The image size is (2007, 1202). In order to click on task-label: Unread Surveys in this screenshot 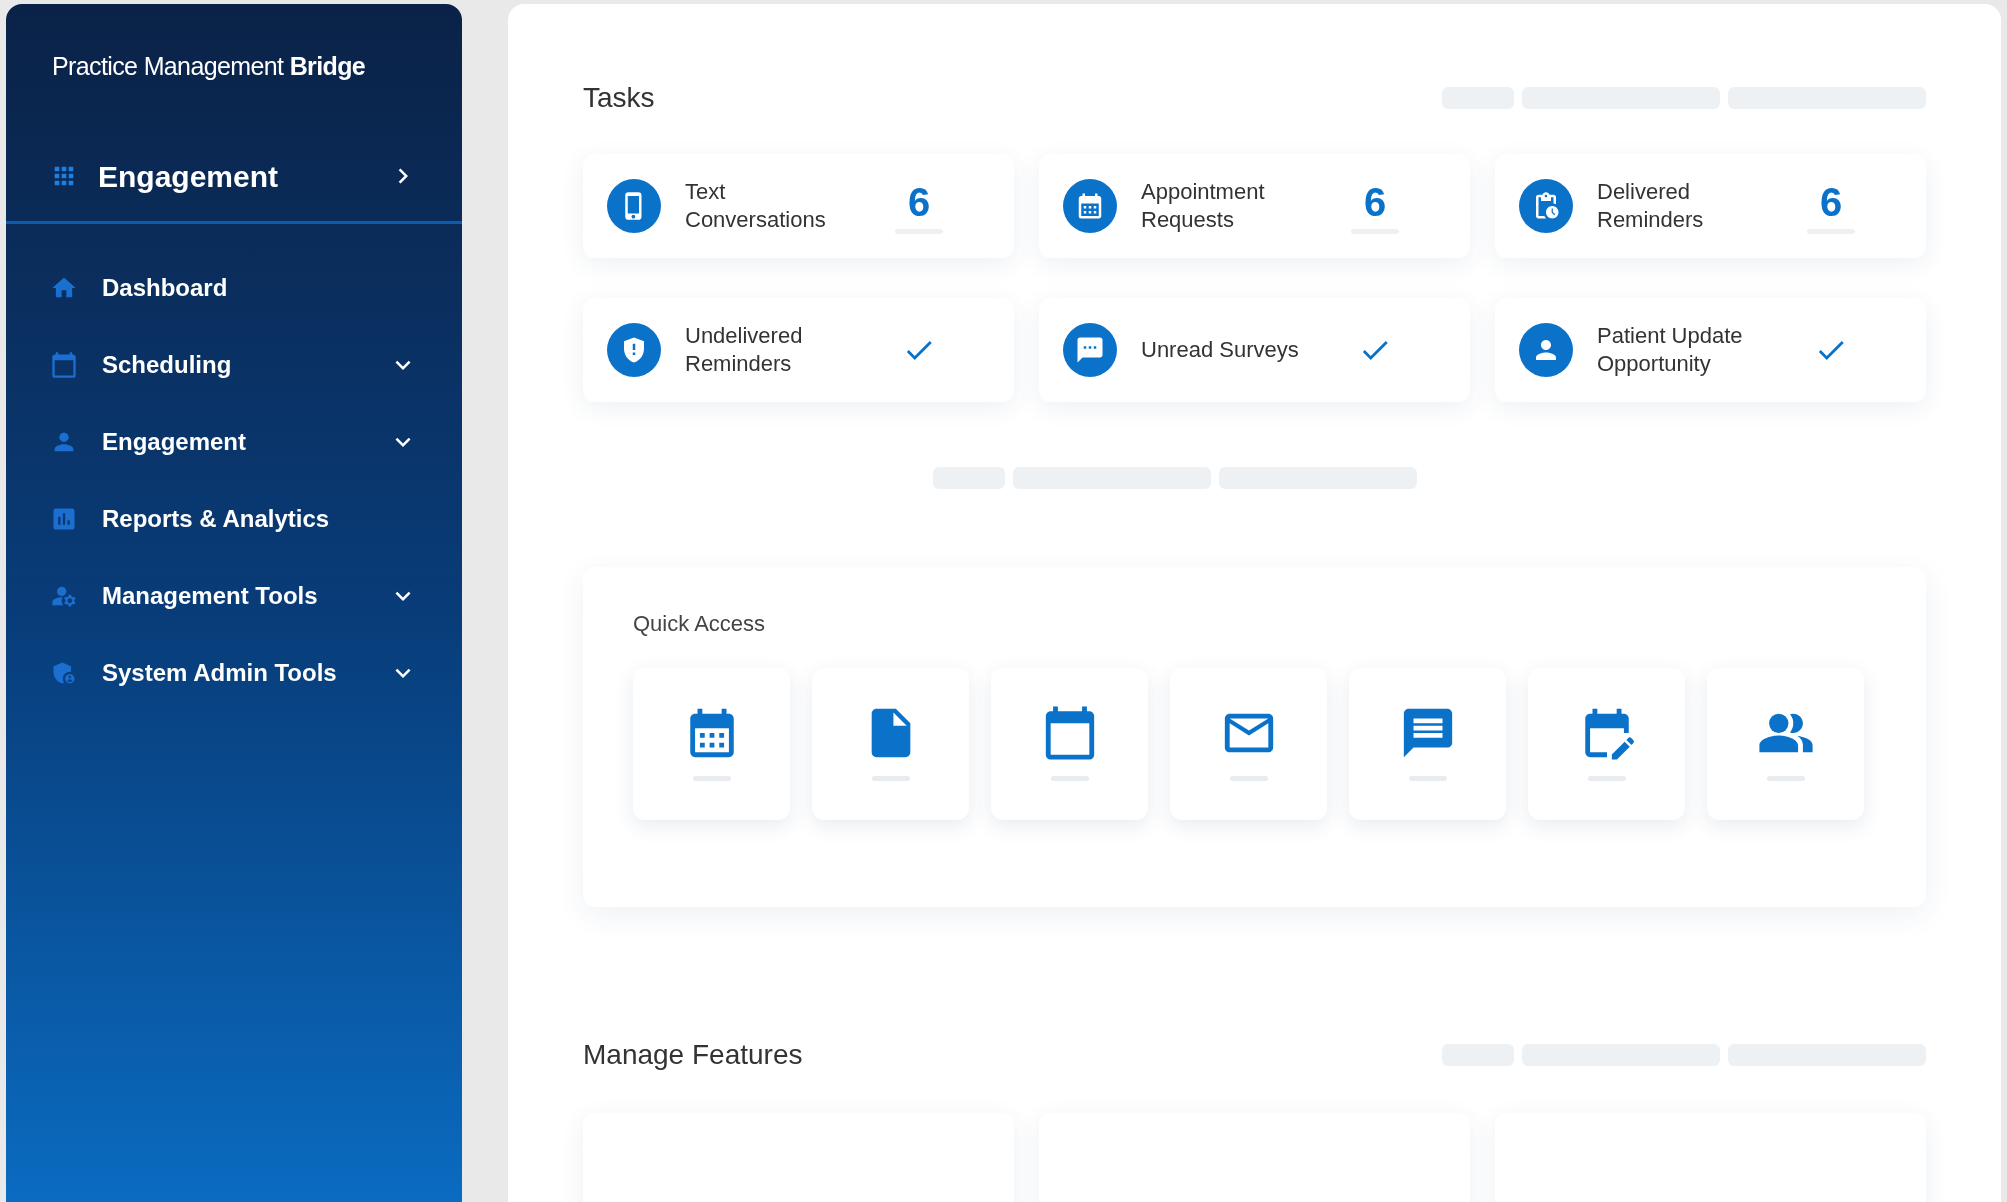, I will do `click(1220, 350)`.